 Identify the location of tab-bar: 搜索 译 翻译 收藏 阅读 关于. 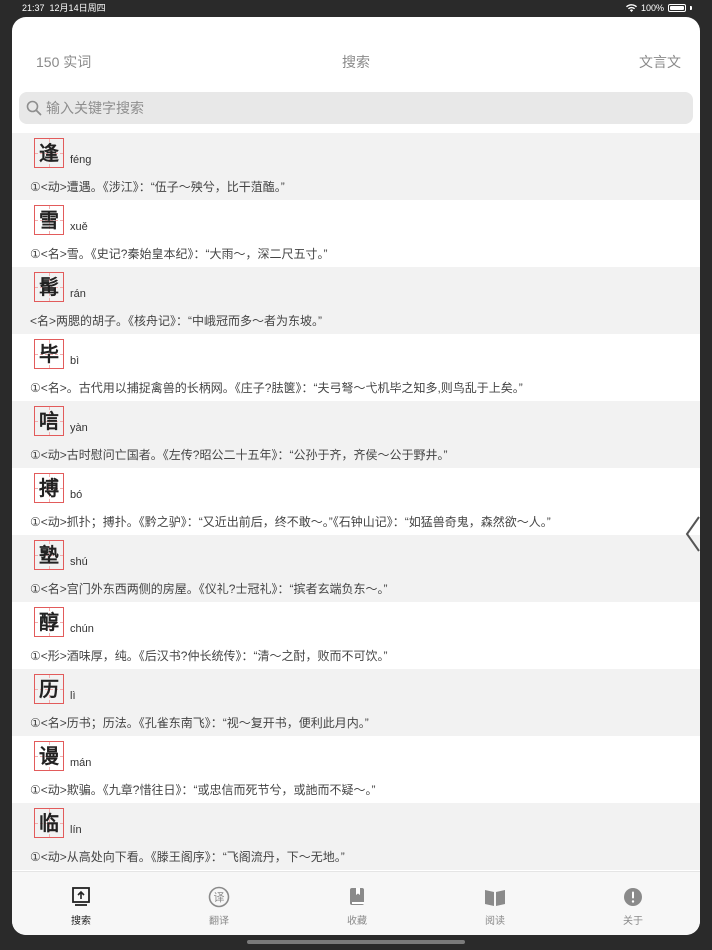
(356, 903).